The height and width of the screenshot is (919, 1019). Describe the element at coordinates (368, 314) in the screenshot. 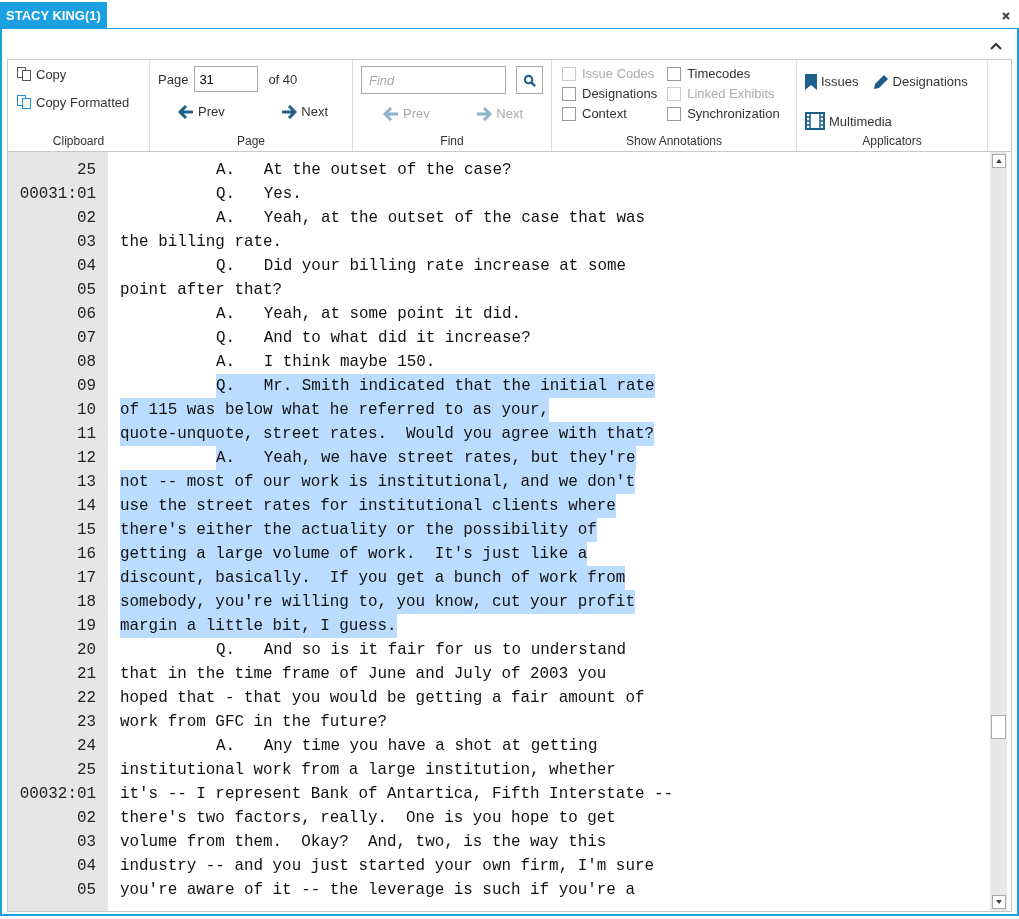

I see `transcript-line: A. Yeah, at some point it did.` at that location.